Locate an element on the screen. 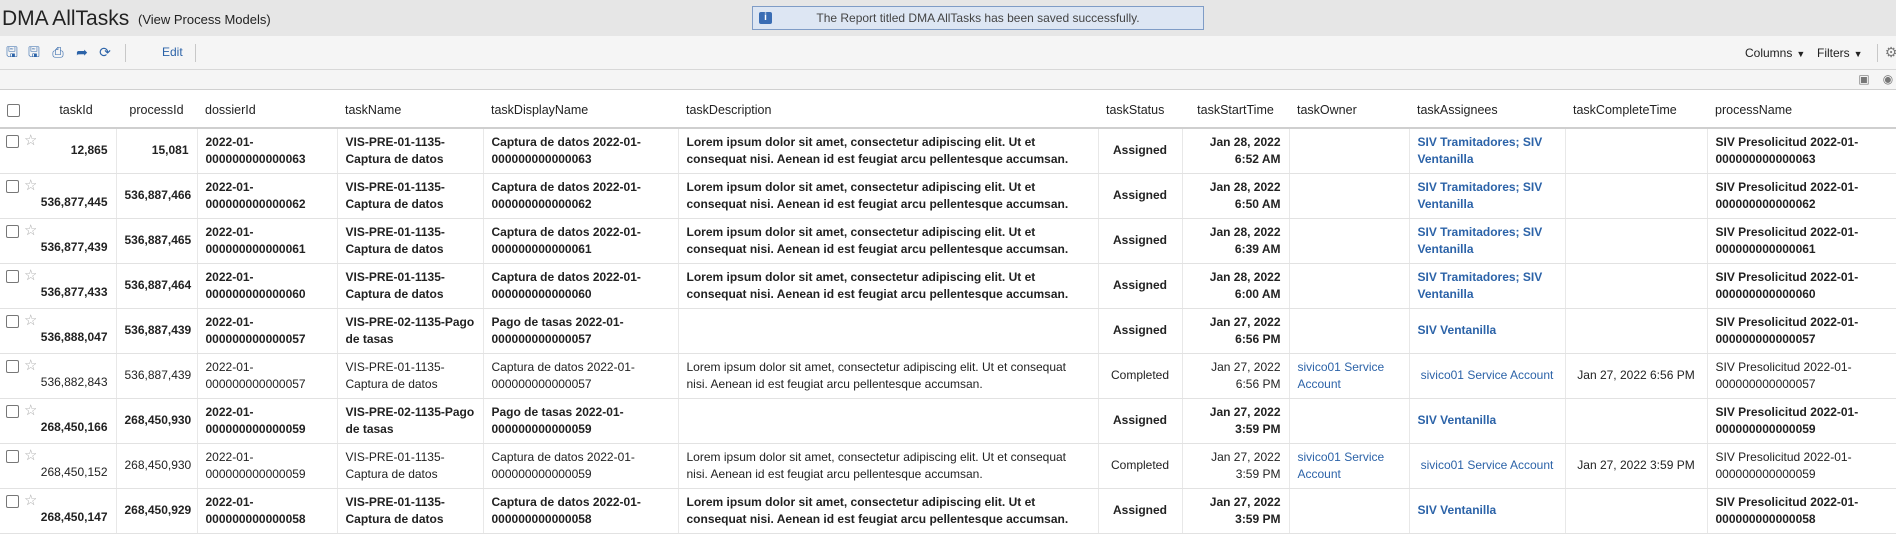 The width and height of the screenshot is (1896, 549). dossier-id-cell: 2022-01-000000000000057 is located at coordinates (267, 331).